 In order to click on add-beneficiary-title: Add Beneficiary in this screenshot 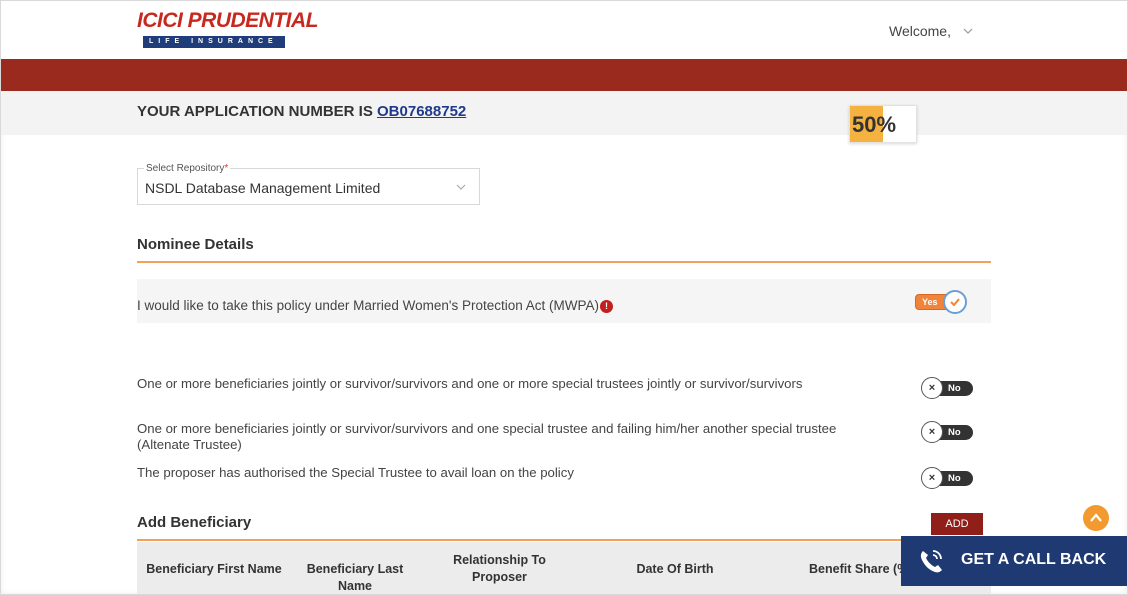, I will do `click(194, 522)`.